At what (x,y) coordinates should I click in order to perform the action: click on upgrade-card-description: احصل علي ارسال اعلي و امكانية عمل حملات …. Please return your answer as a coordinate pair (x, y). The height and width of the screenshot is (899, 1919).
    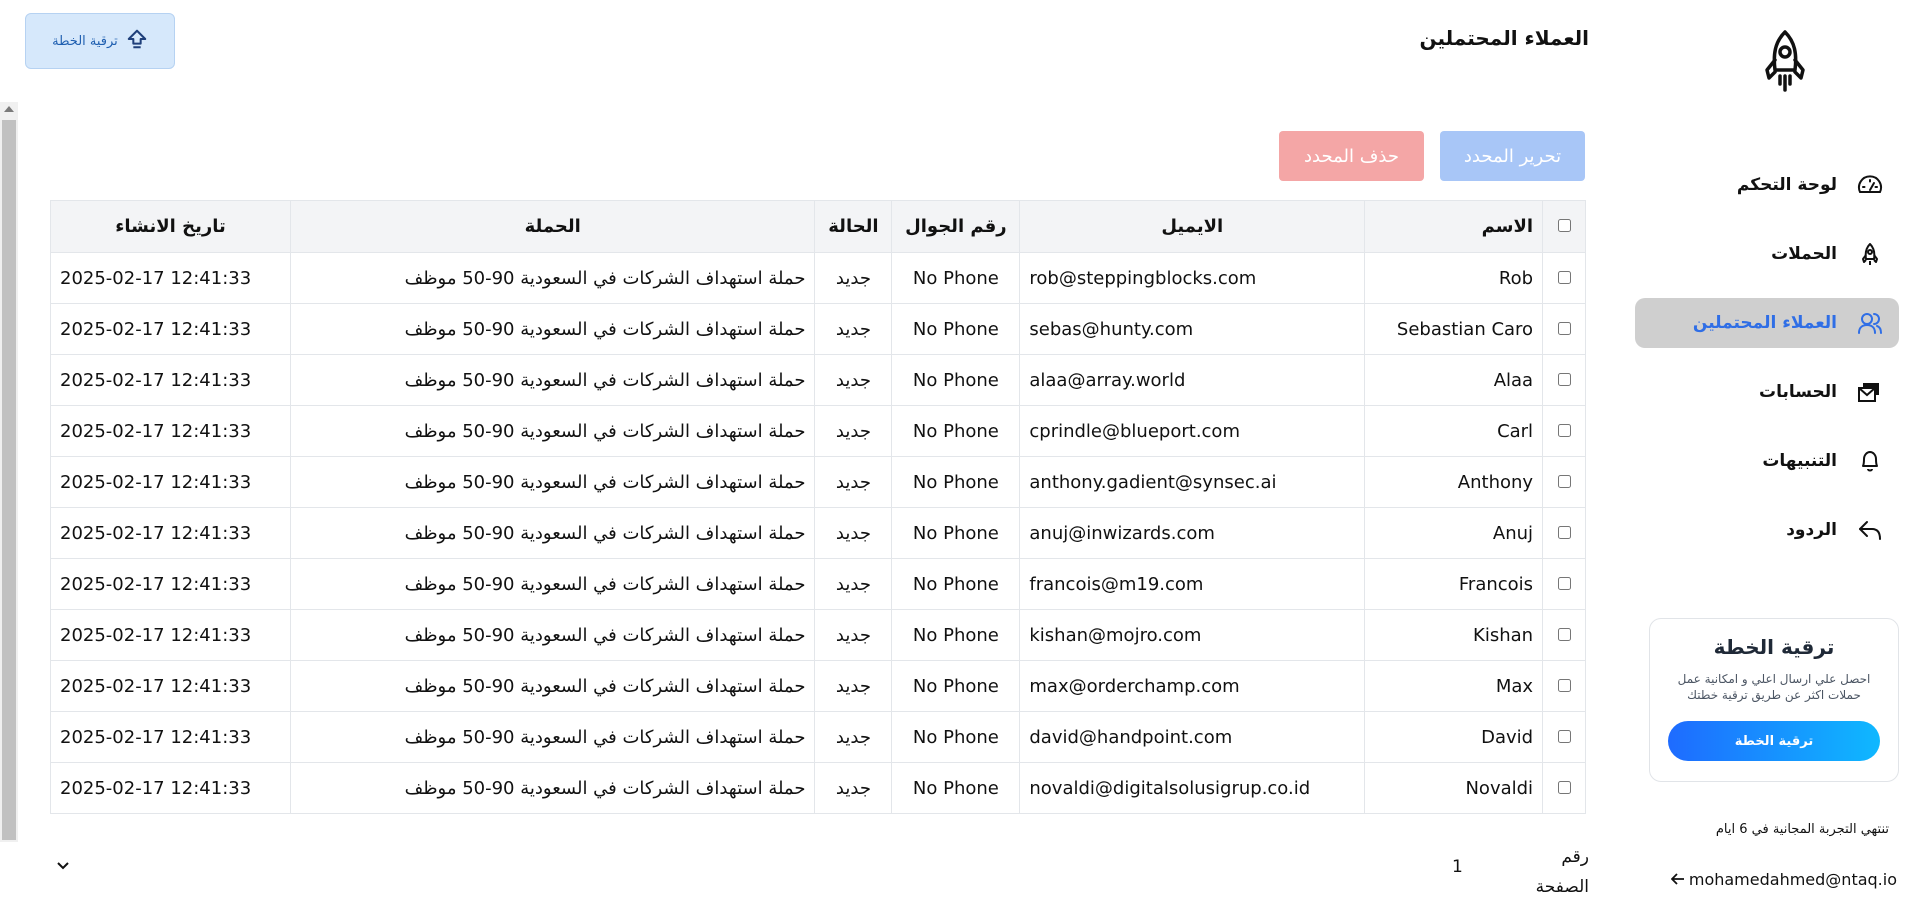
    Looking at the image, I should click on (1774, 687).